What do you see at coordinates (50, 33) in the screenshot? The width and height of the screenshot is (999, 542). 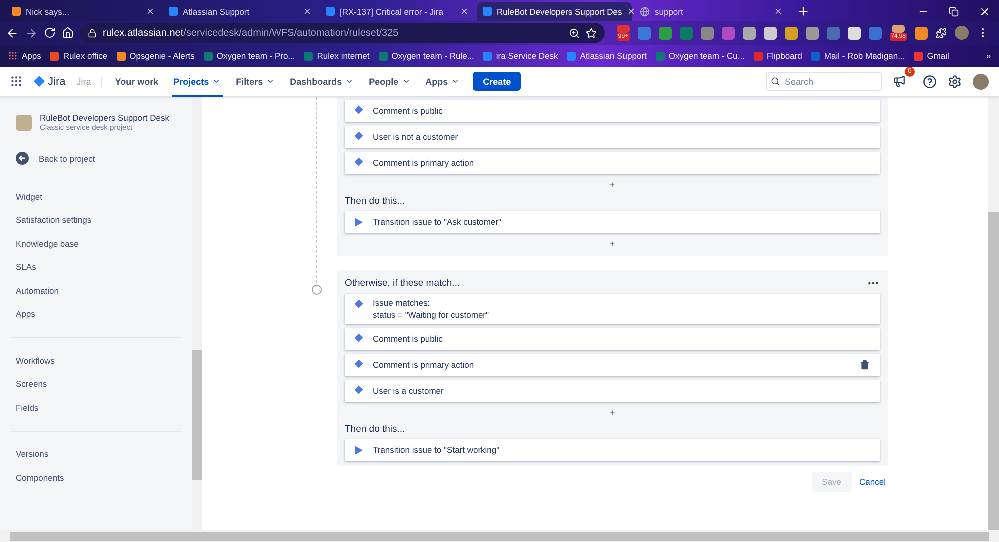 I see `reload-icon` at bounding box center [50, 33].